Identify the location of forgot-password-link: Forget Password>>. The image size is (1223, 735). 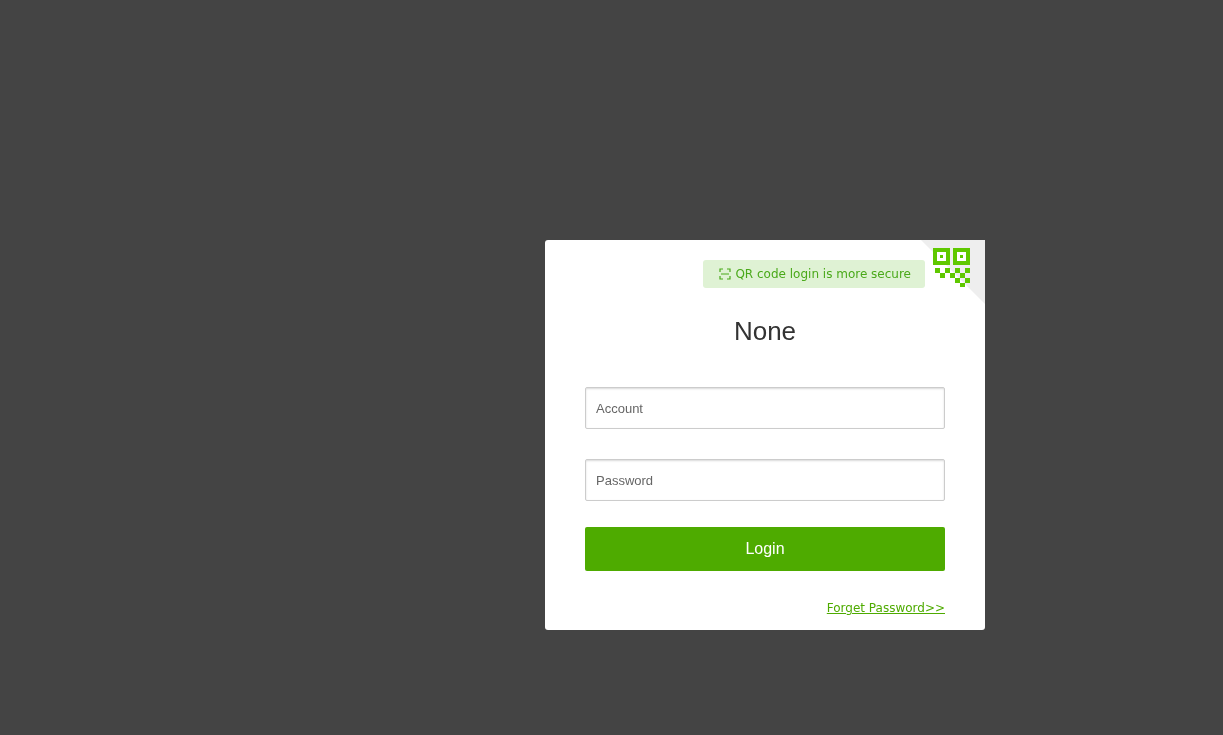
(885, 608).